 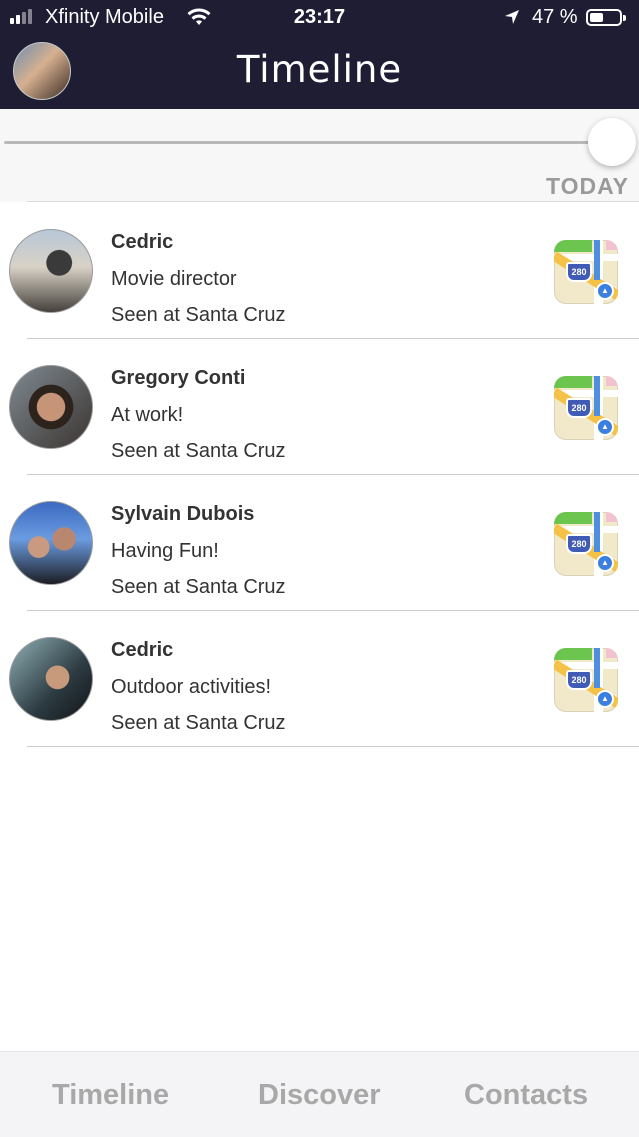 I want to click on location-arrow-icon, so click(x=512, y=20).